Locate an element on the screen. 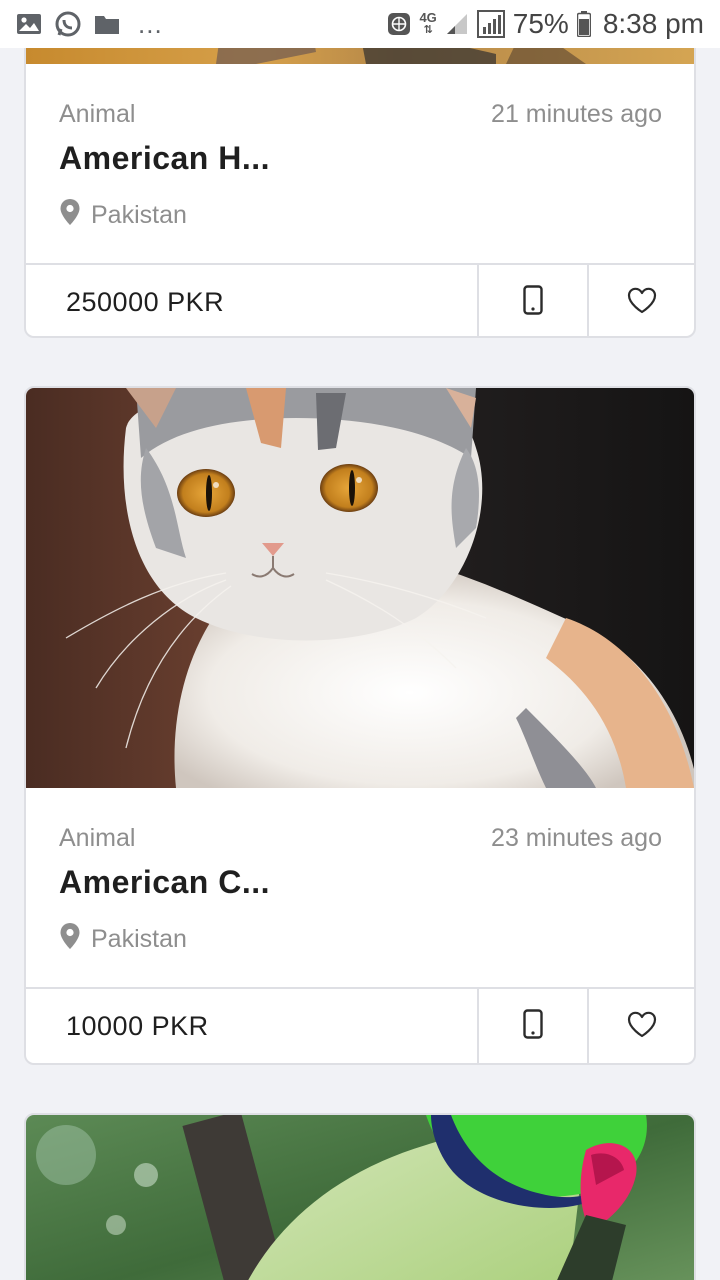 This screenshot has height=1280, width=720. listing-image is located at coordinates (360, 1197).